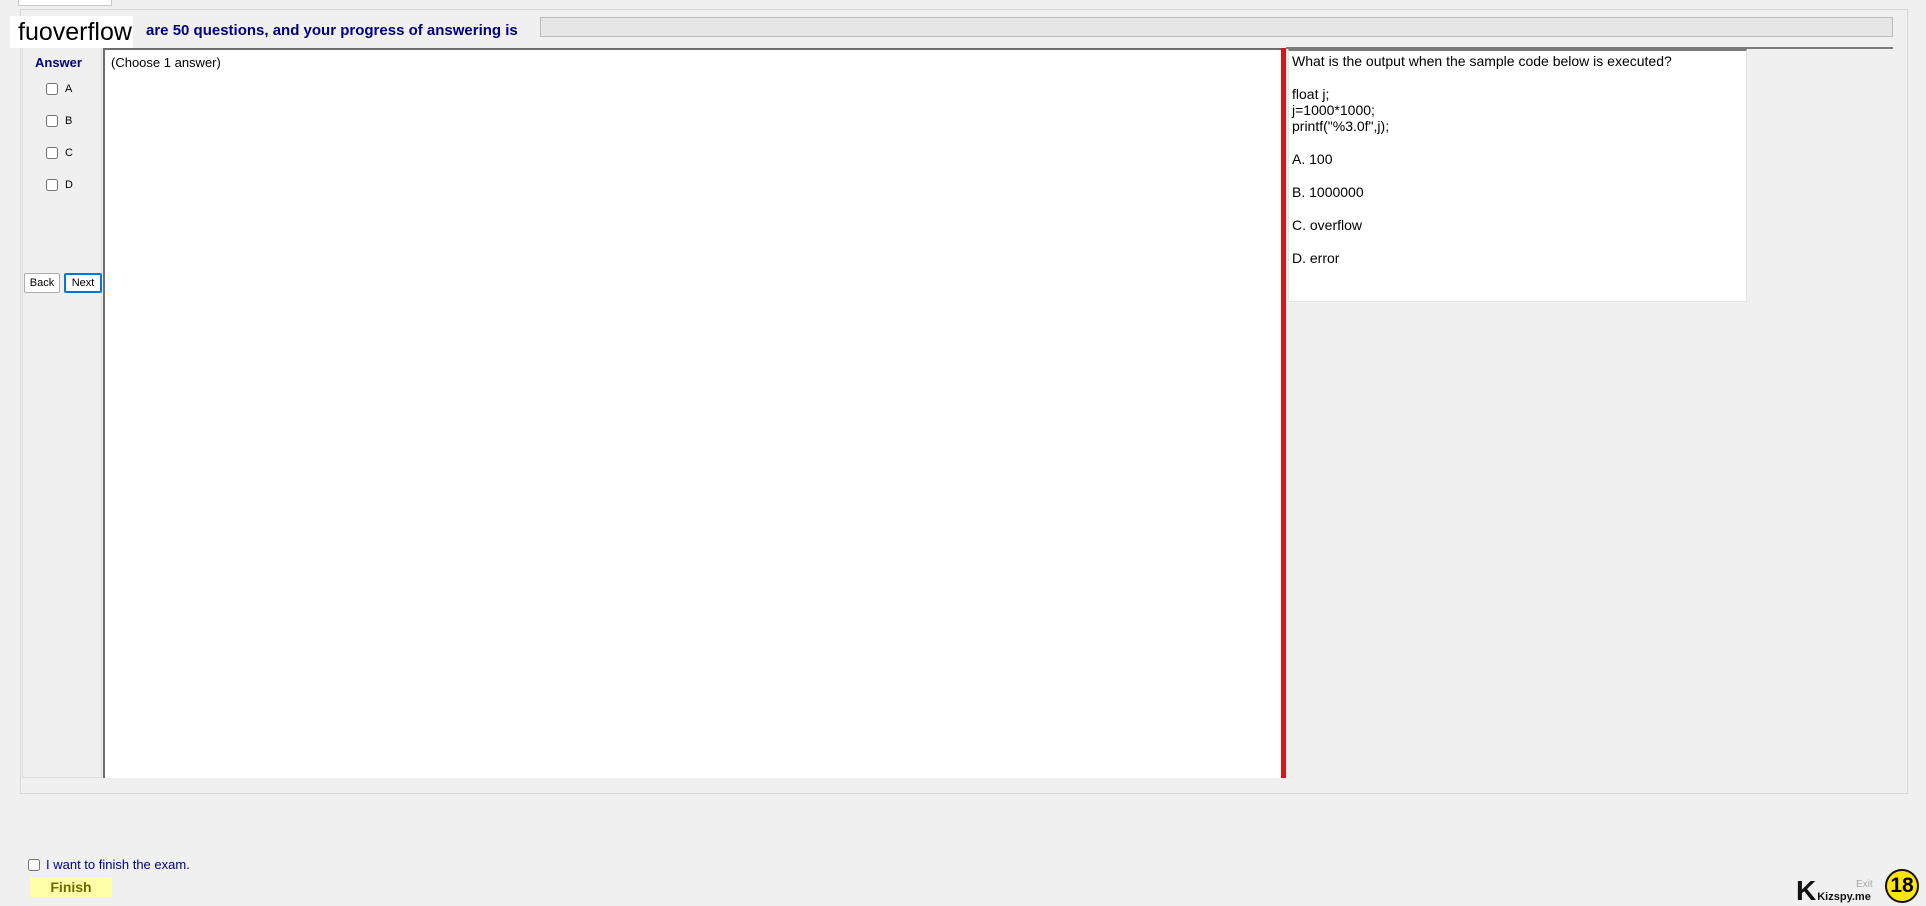 The width and height of the screenshot is (1926, 906). I want to click on exit-link: Exit, so click(1864, 884).